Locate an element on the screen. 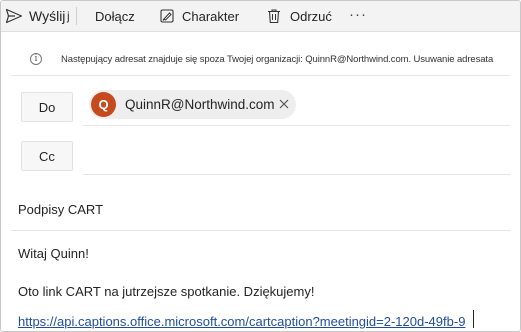 The image size is (521, 332). body-greeting: Witaj Quinn! is located at coordinates (53, 253).